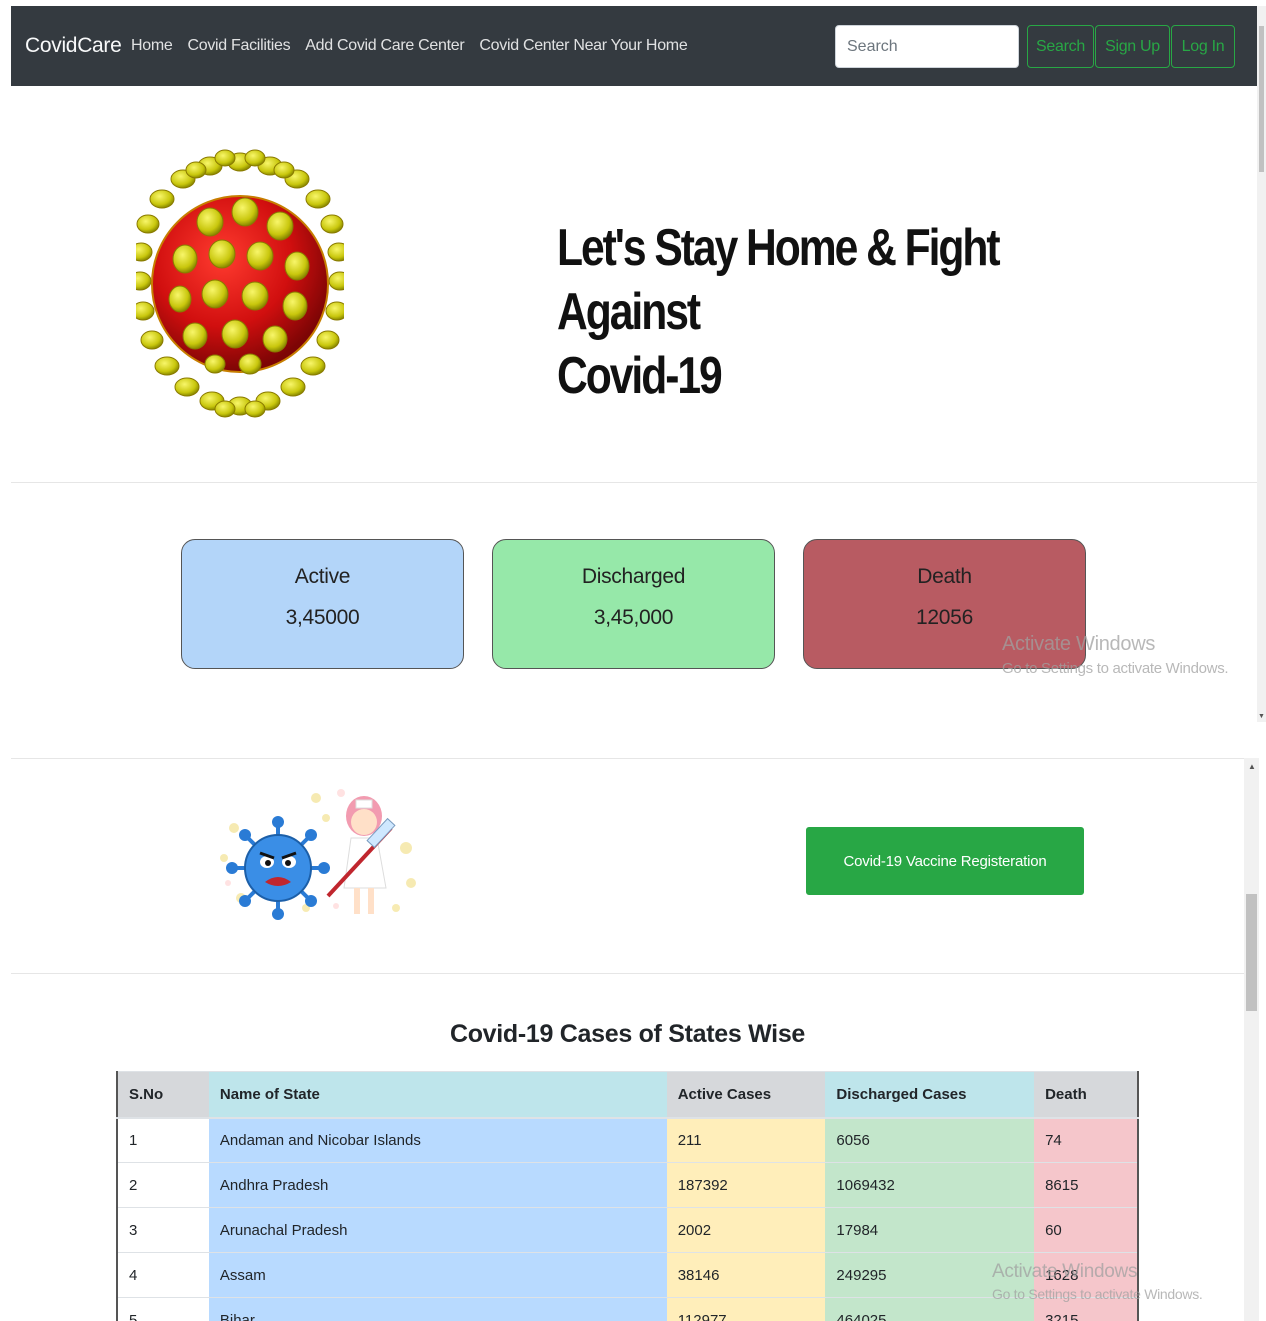 The height and width of the screenshot is (1321, 1266). Describe the element at coordinates (1252, 766) in the screenshot. I see `scroll-up-arrow-icon: ▲` at that location.